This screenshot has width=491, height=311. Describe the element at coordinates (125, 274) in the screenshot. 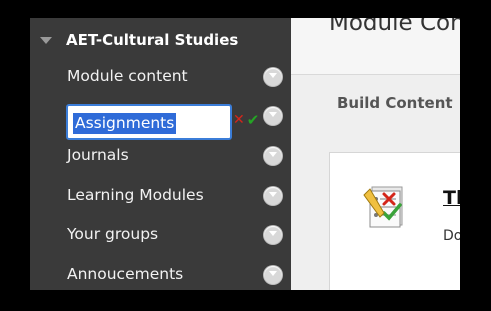

I see `sidebar-item-label: Annoucements` at that location.